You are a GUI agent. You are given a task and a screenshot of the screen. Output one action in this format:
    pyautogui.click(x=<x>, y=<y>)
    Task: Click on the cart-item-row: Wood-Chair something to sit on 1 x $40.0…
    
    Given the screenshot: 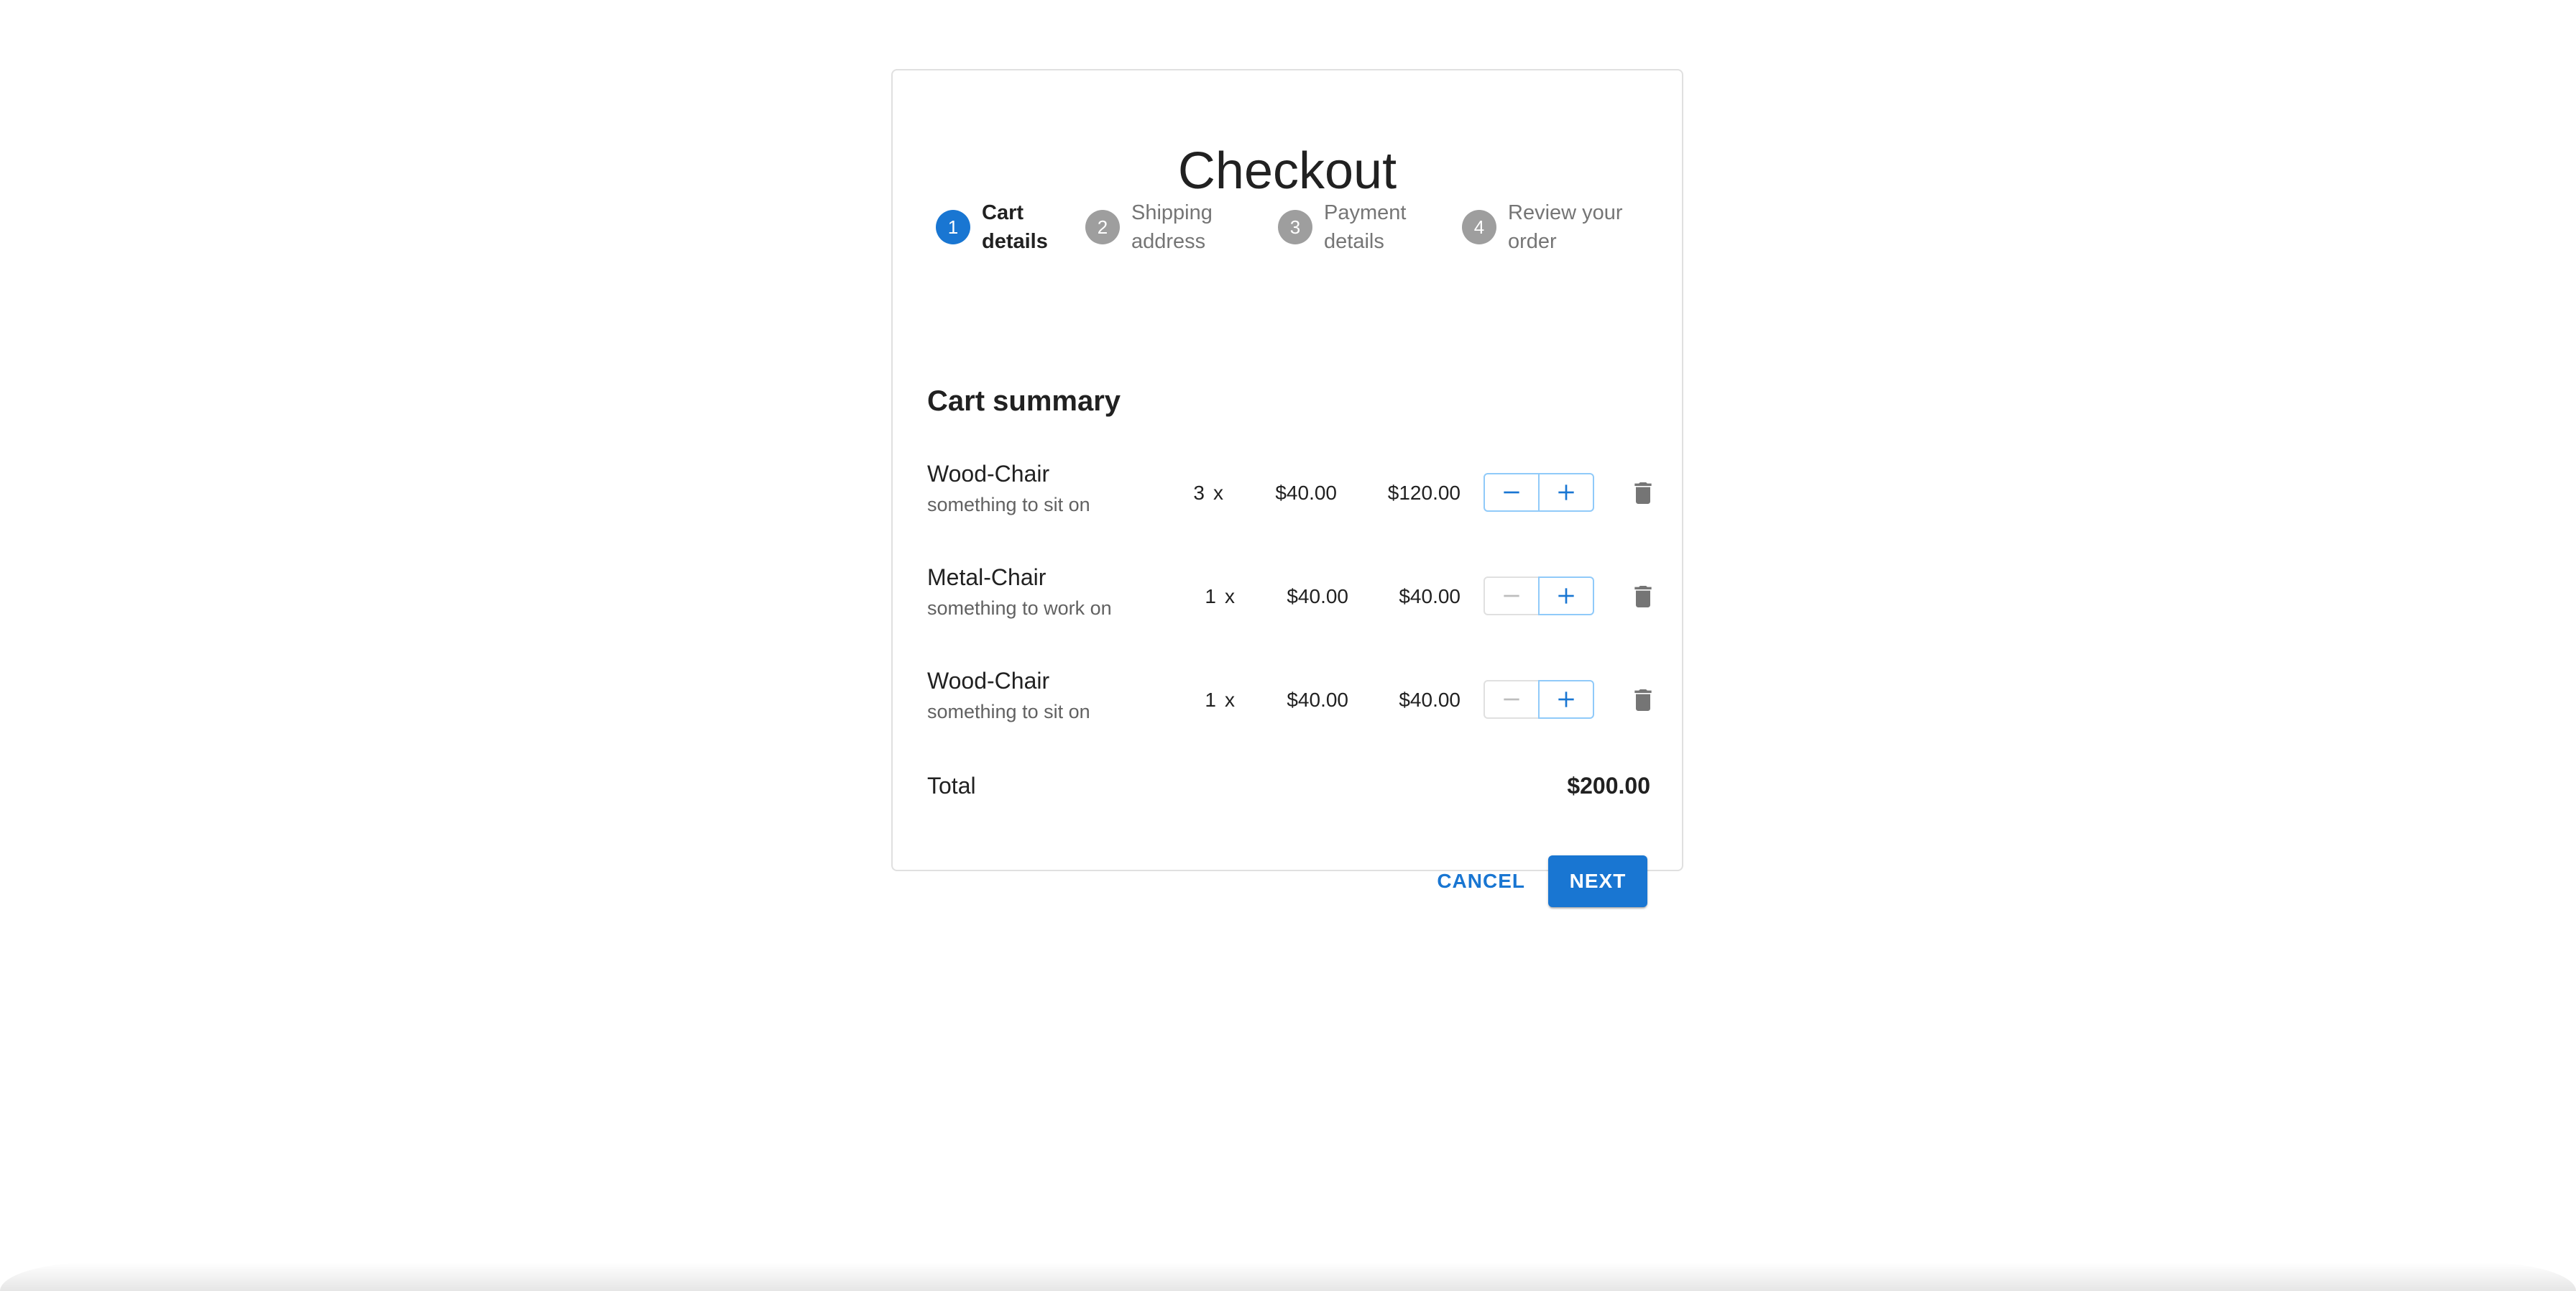 What is the action you would take?
    pyautogui.click(x=1289, y=700)
    